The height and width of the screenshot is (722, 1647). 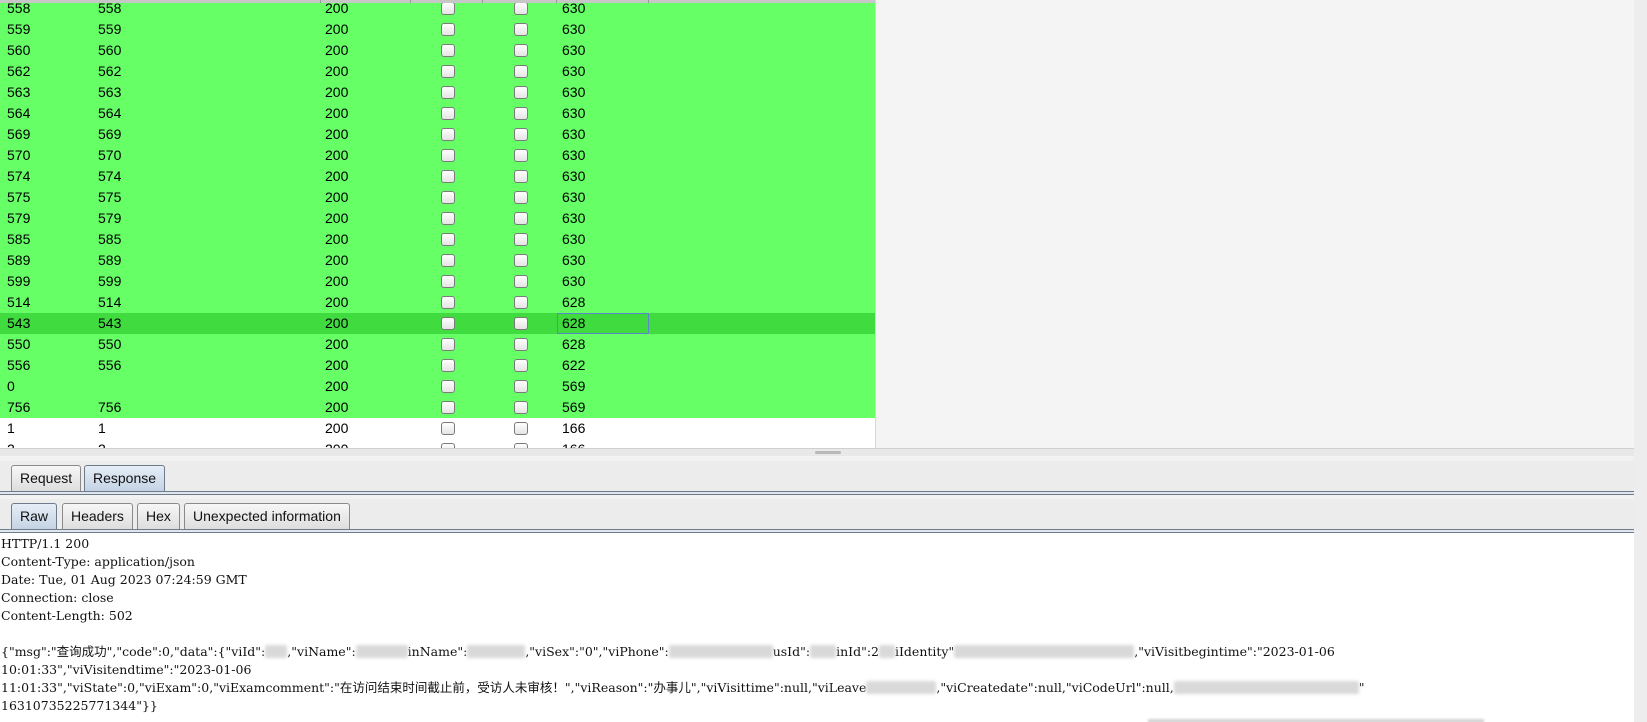 I want to click on splitter-grip, so click(x=828, y=452).